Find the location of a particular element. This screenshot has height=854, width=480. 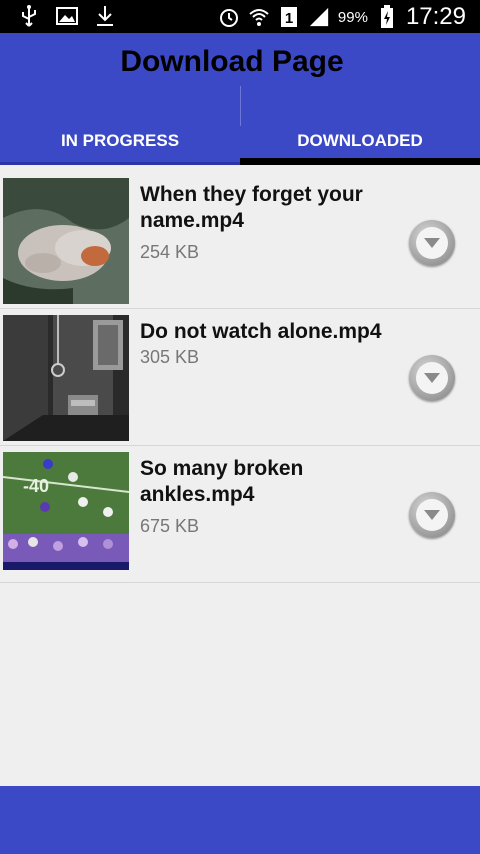

file-size: 254 KB is located at coordinates (170, 252).